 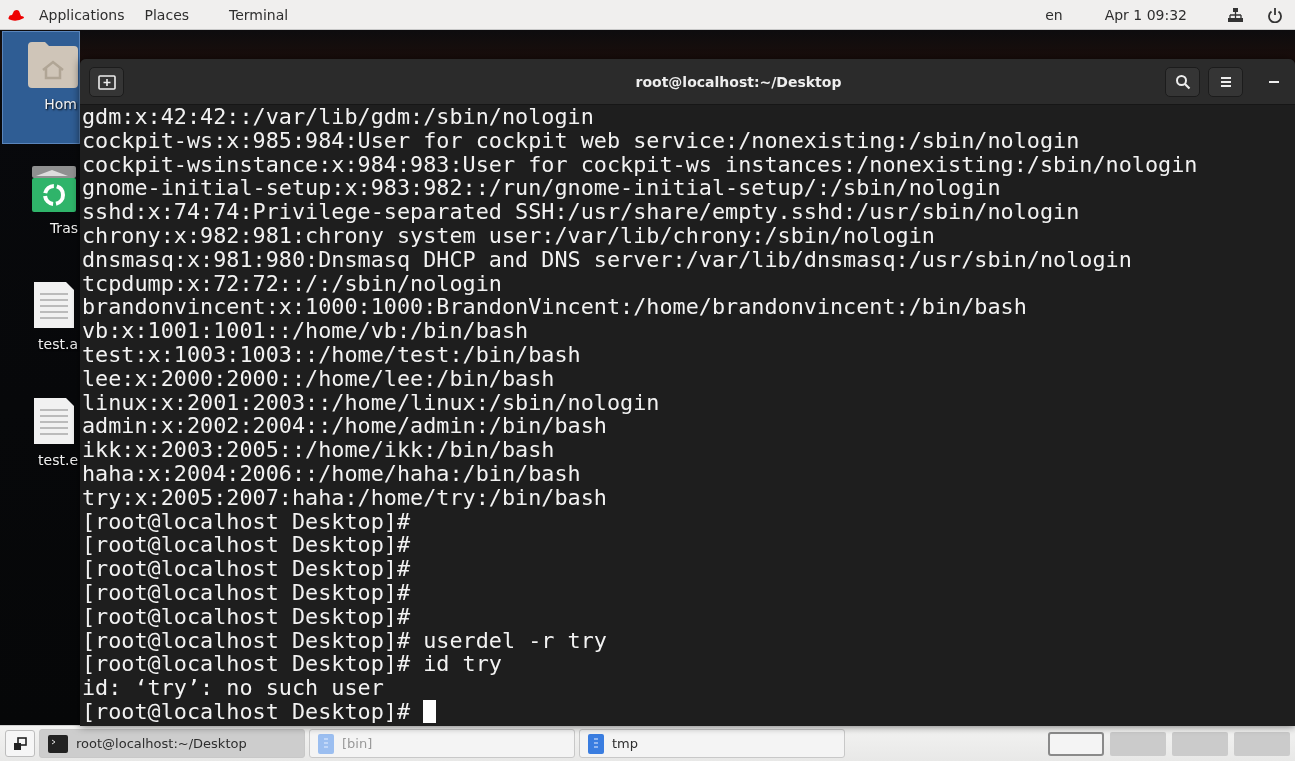 I want to click on workspace-button, so click(x=1076, y=743).